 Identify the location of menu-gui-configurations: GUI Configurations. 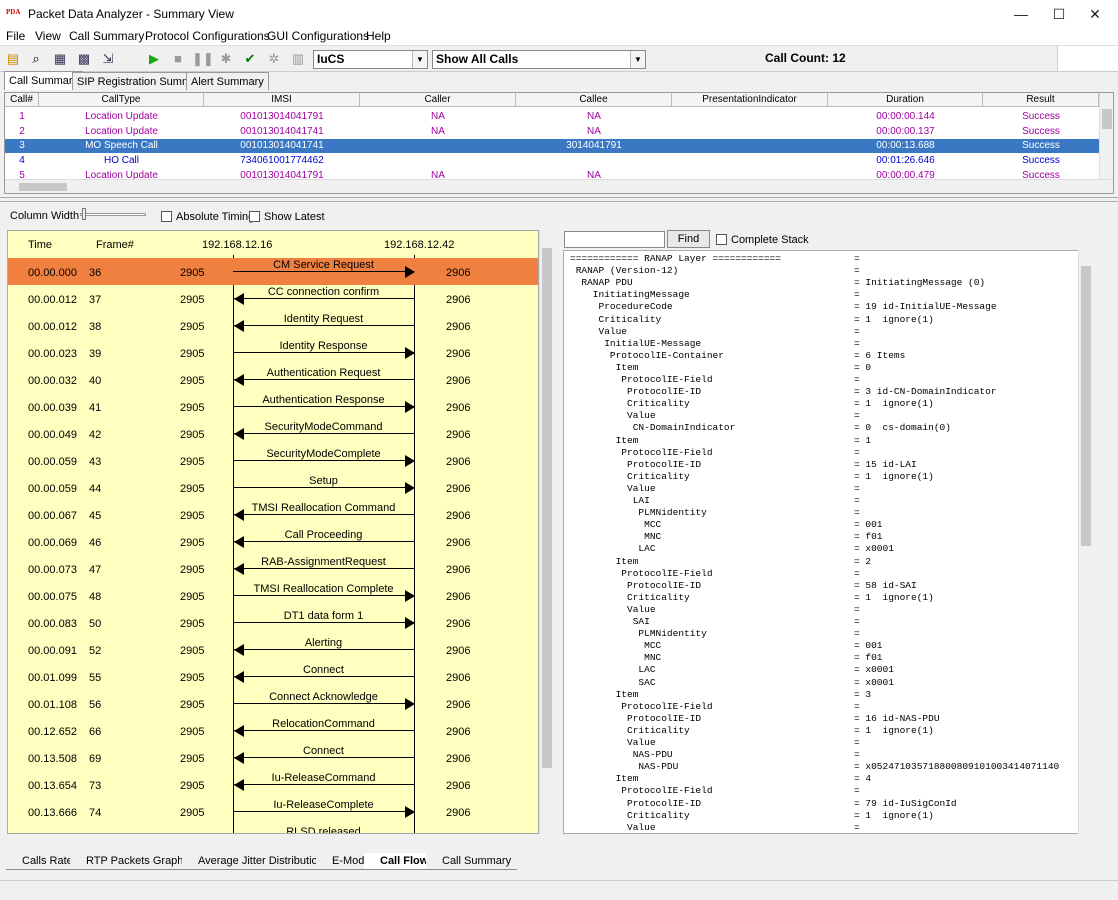
(318, 36).